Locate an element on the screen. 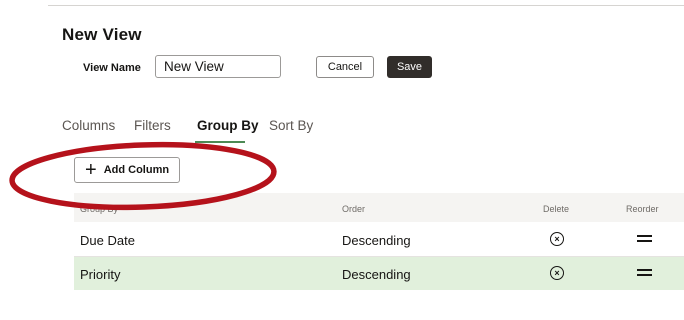 Image resolution: width=684 pixels, height=320 pixels. add-column-button: + Add Column is located at coordinates (127, 170).